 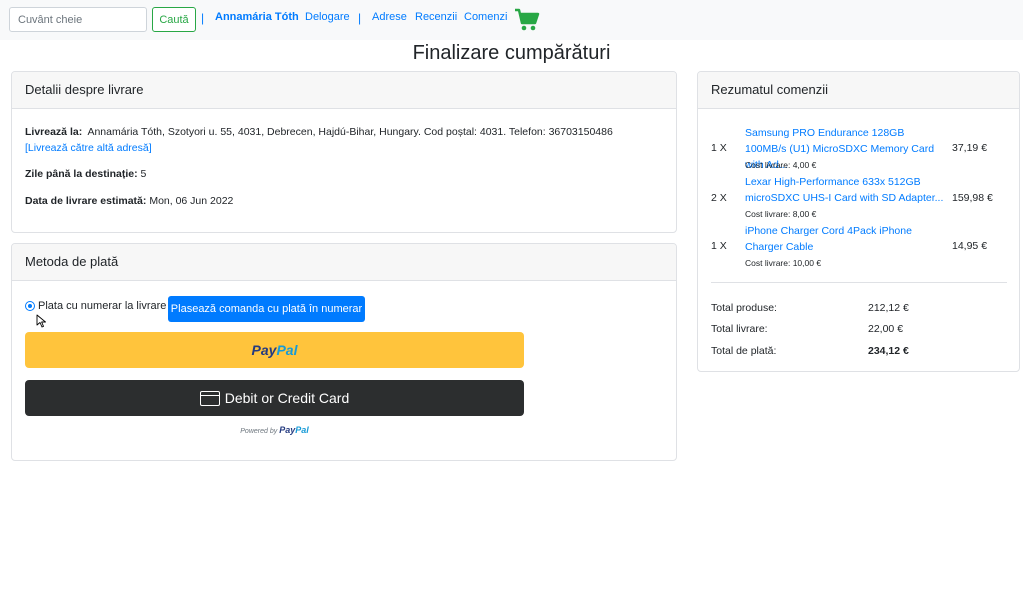 I want to click on cash-option-label: Plata cu numerar la livrare, so click(x=102, y=306).